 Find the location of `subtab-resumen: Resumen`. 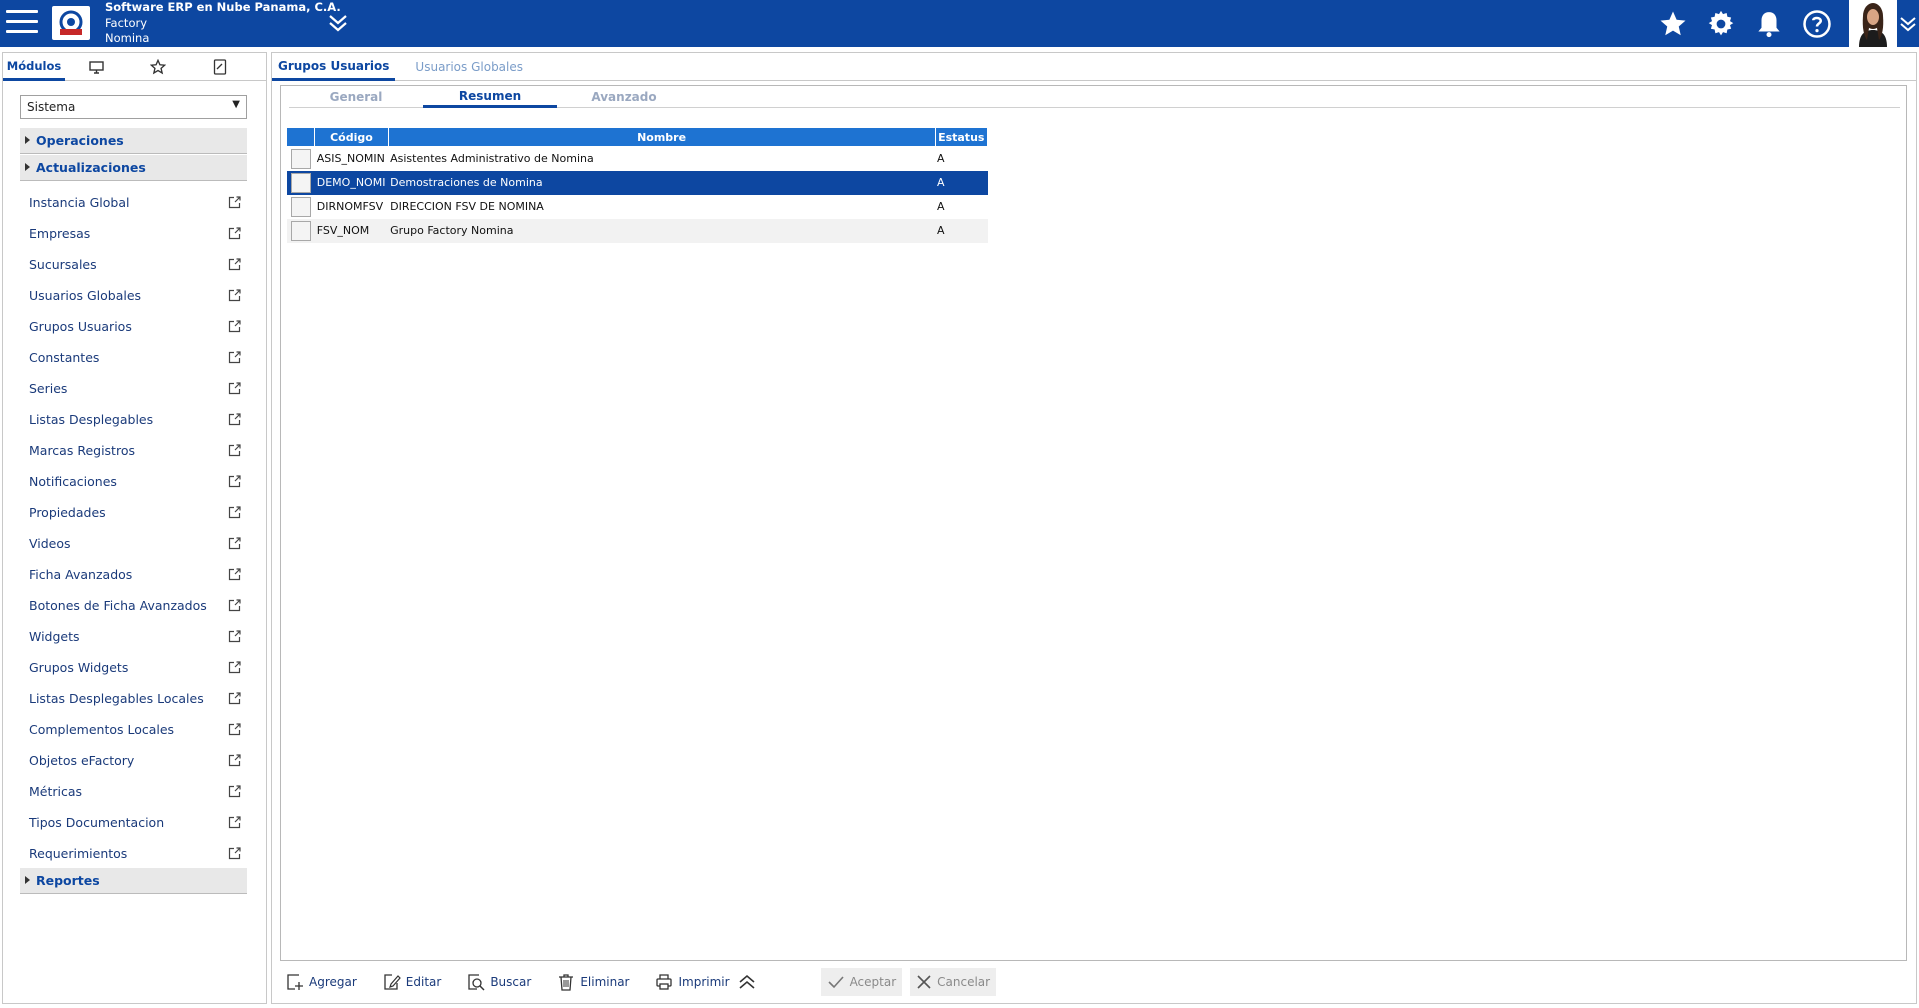

subtab-resumen: Resumen is located at coordinates (490, 97).